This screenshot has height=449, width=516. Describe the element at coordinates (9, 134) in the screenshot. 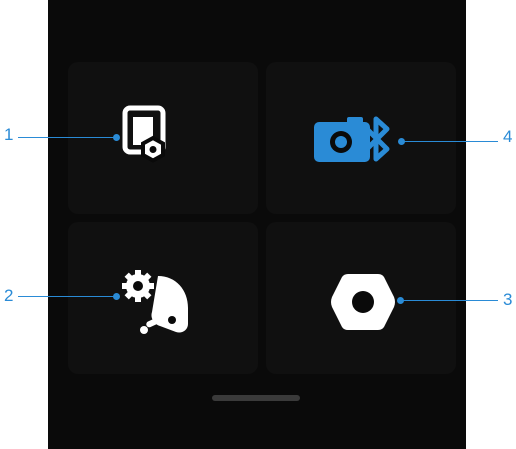

I see `callout-number-1: 1` at that location.